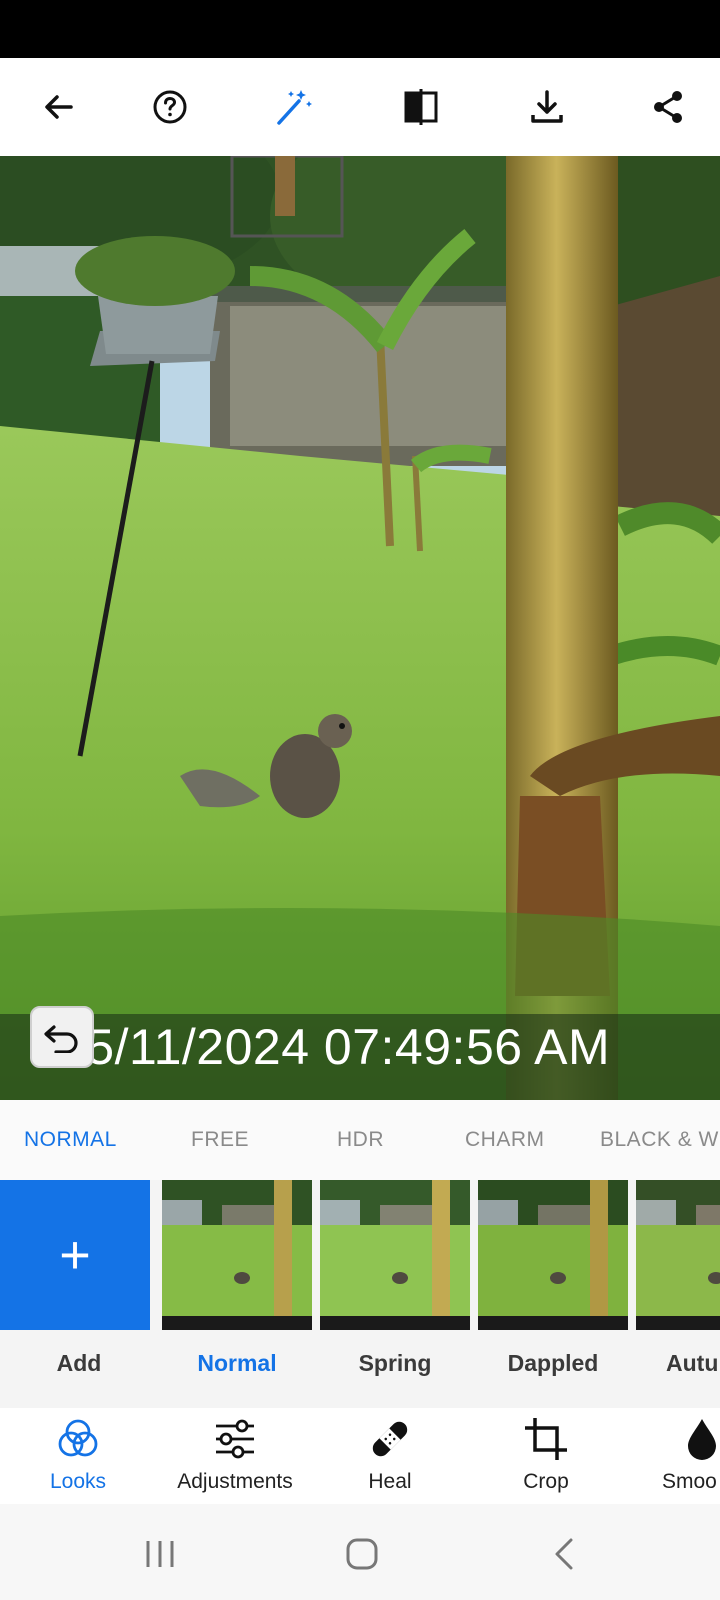 The height and width of the screenshot is (1600, 720). Describe the element at coordinates (70, 1140) in the screenshot. I see `tab-normal: NORMAL` at that location.